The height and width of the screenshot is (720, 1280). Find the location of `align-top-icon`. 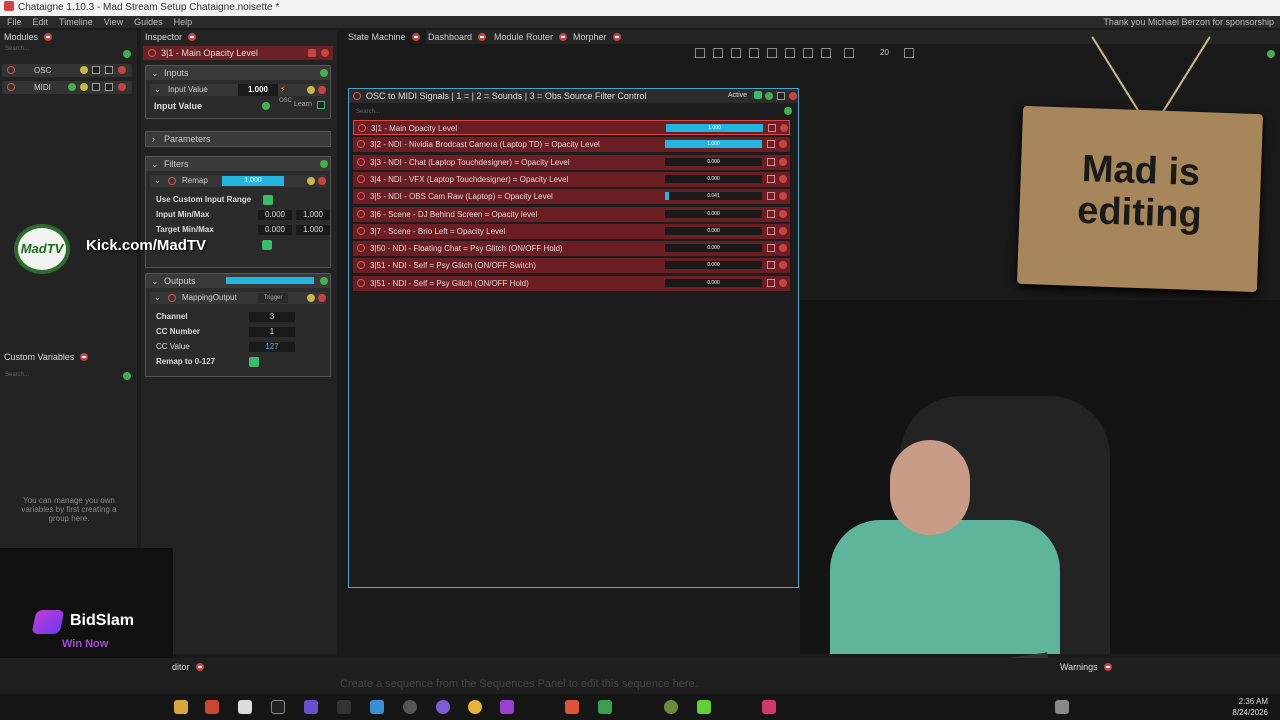

align-top-icon is located at coordinates (754, 53).